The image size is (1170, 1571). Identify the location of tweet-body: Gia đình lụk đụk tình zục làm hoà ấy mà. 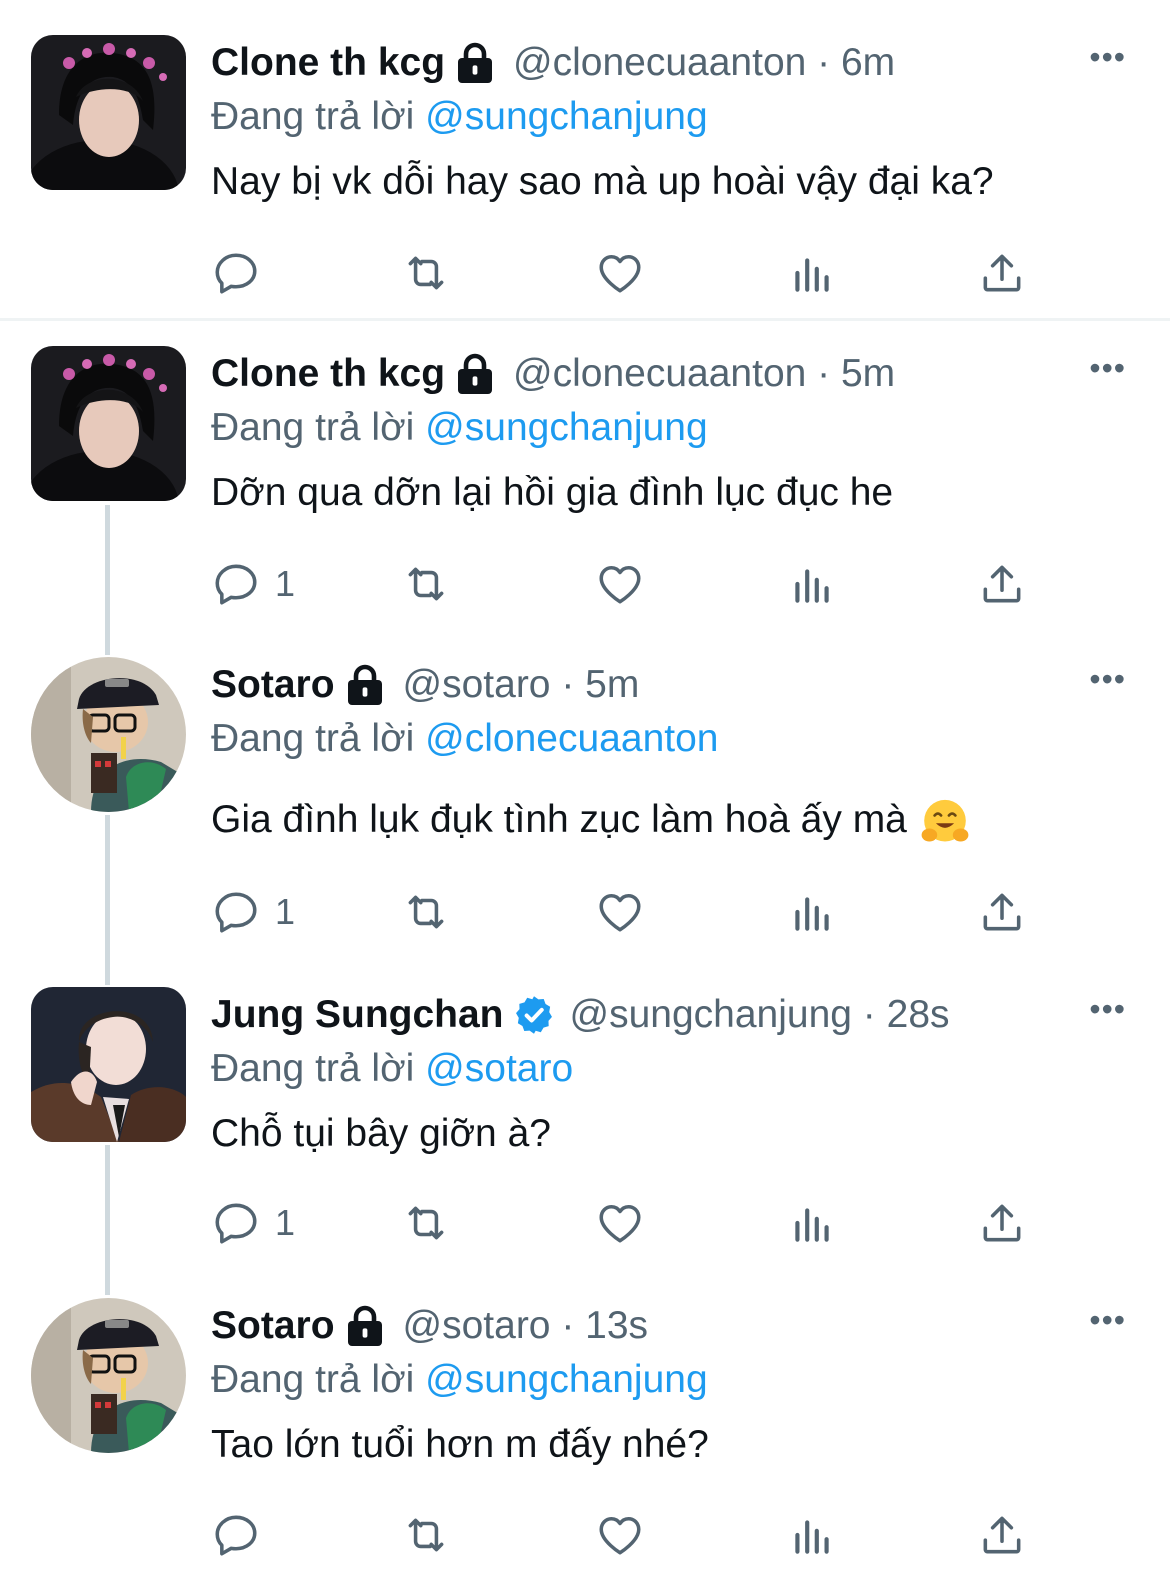
(670, 821).